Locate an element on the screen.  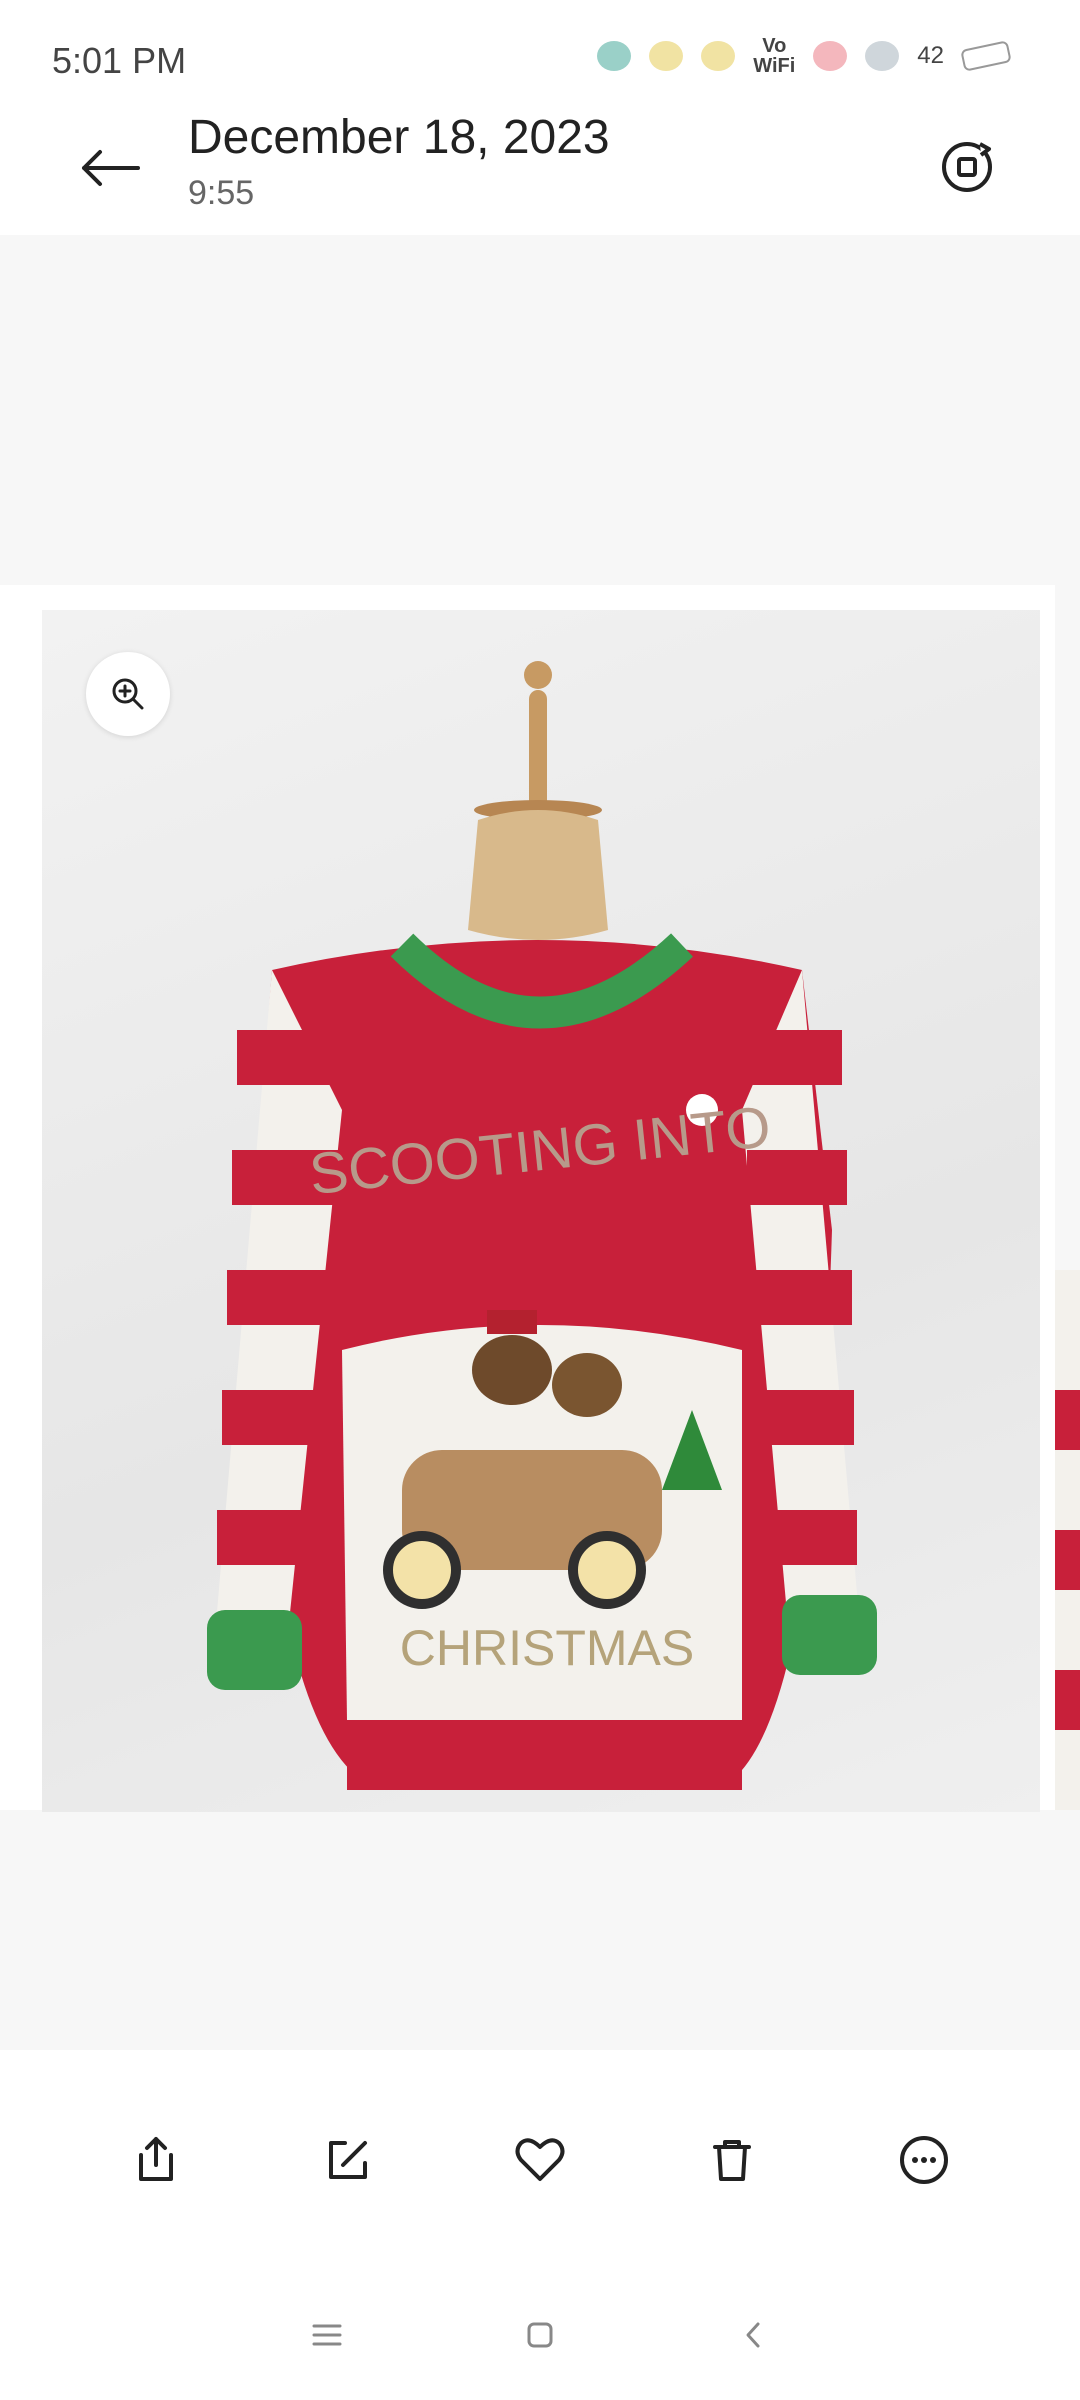
status-icons: Vo WiFi 42 is located at coordinates (804, 56).